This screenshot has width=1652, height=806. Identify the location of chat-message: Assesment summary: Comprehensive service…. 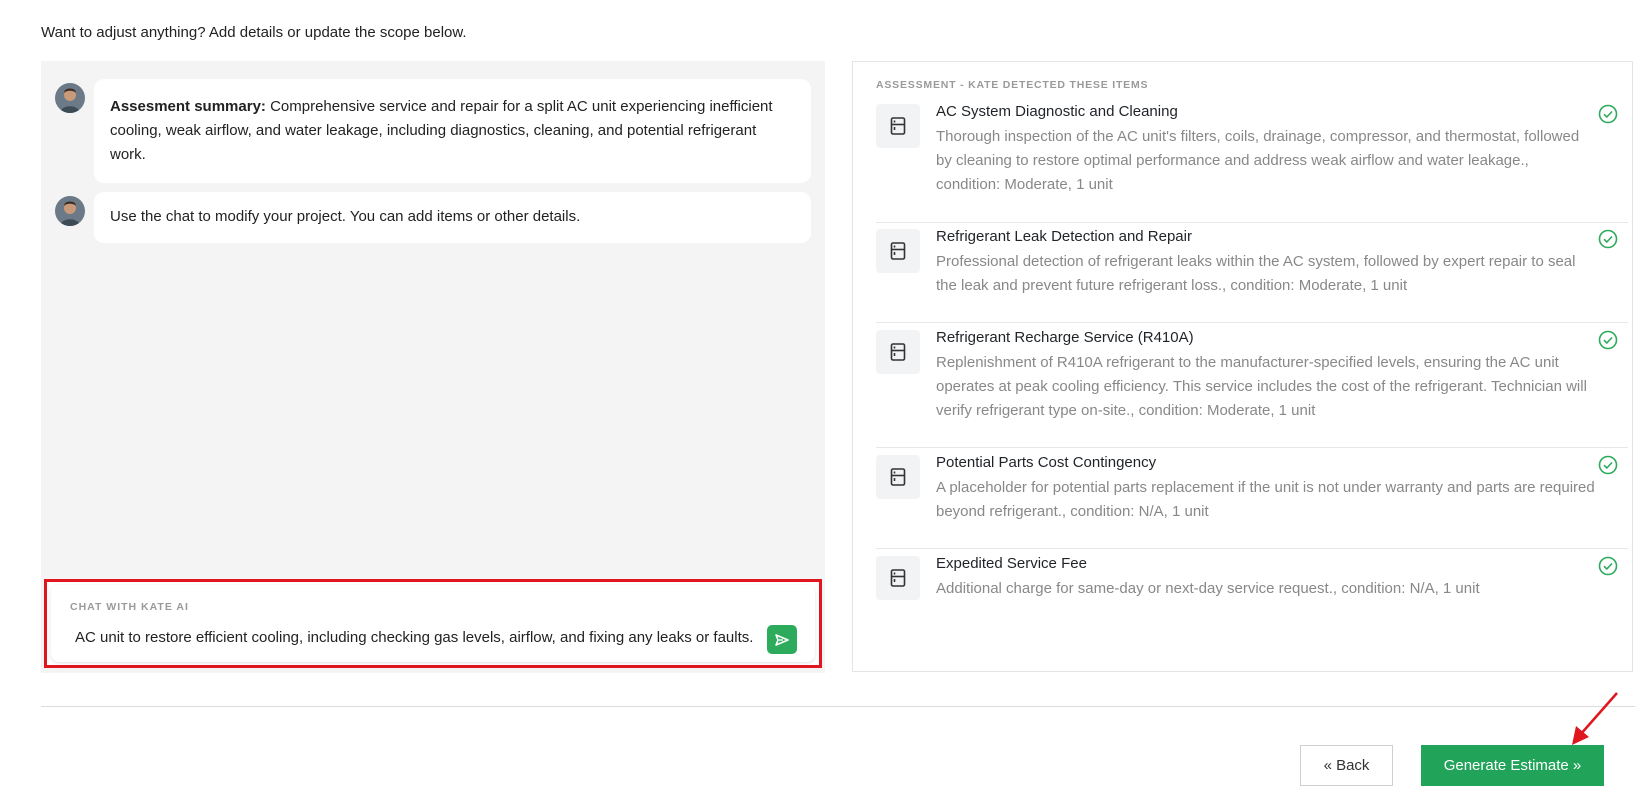
(433, 131).